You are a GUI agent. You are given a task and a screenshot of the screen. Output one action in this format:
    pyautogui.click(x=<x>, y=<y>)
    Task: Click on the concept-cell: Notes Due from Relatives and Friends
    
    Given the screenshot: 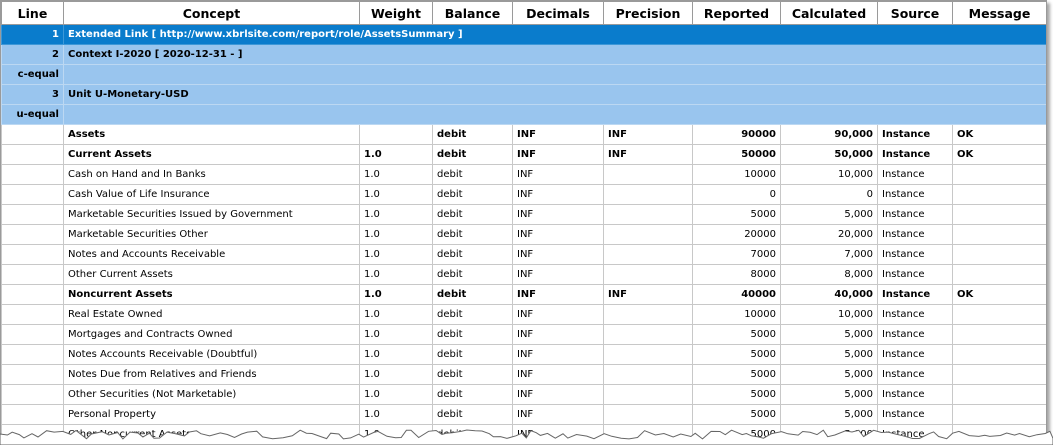 What is the action you would take?
    pyautogui.click(x=211, y=374)
    